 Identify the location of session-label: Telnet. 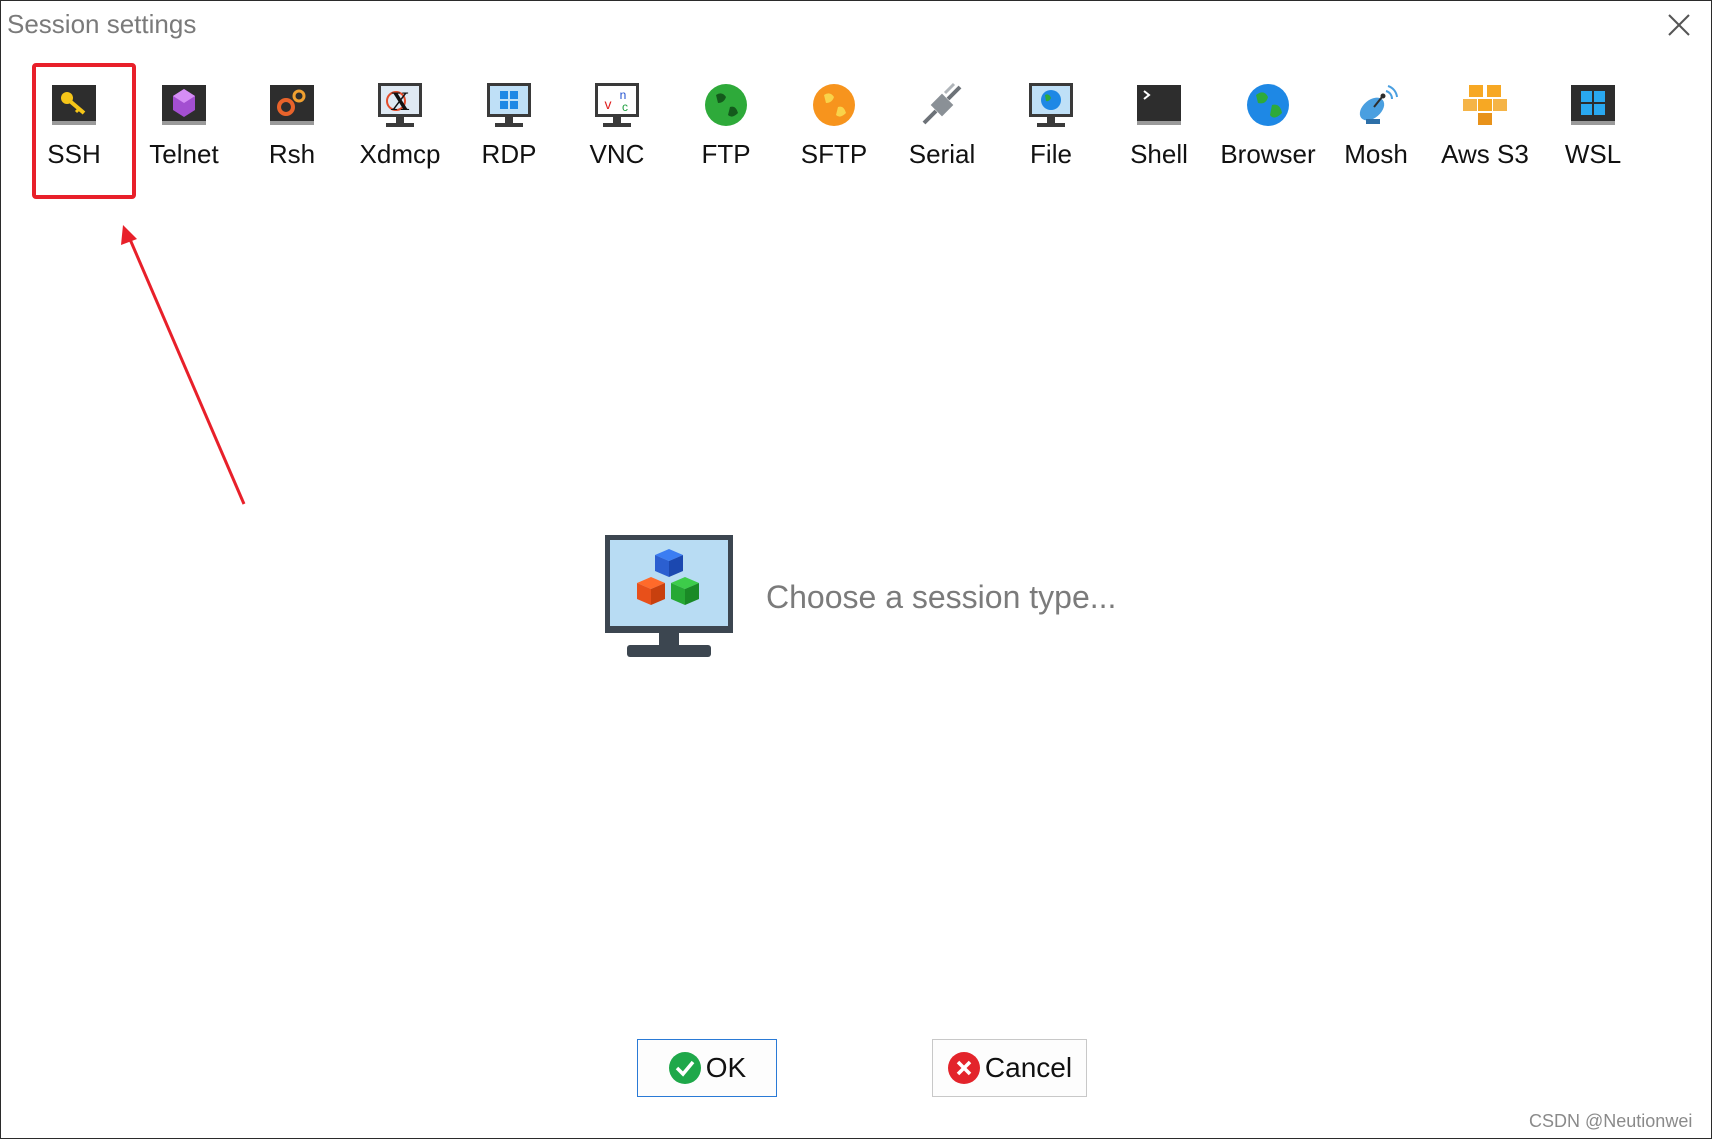
(184, 154).